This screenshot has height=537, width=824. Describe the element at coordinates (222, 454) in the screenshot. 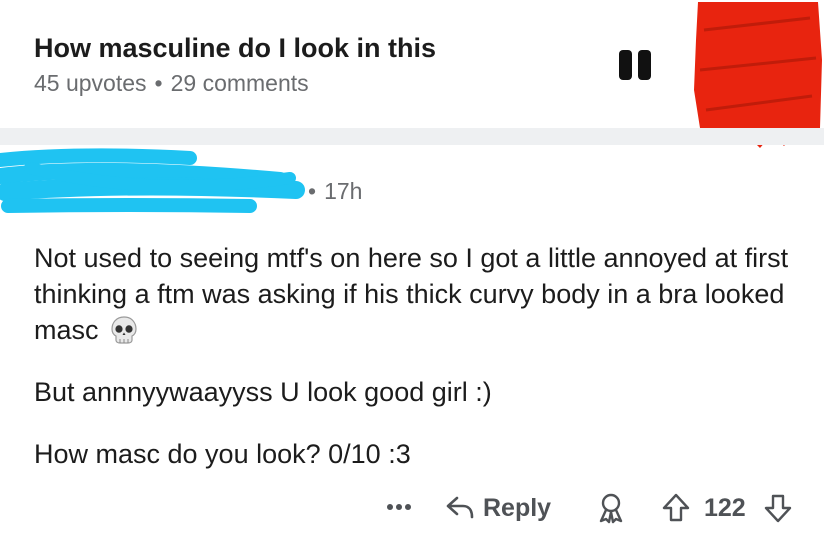

I see `comment-paragraph: How masc do you look? 0/10 :3` at that location.